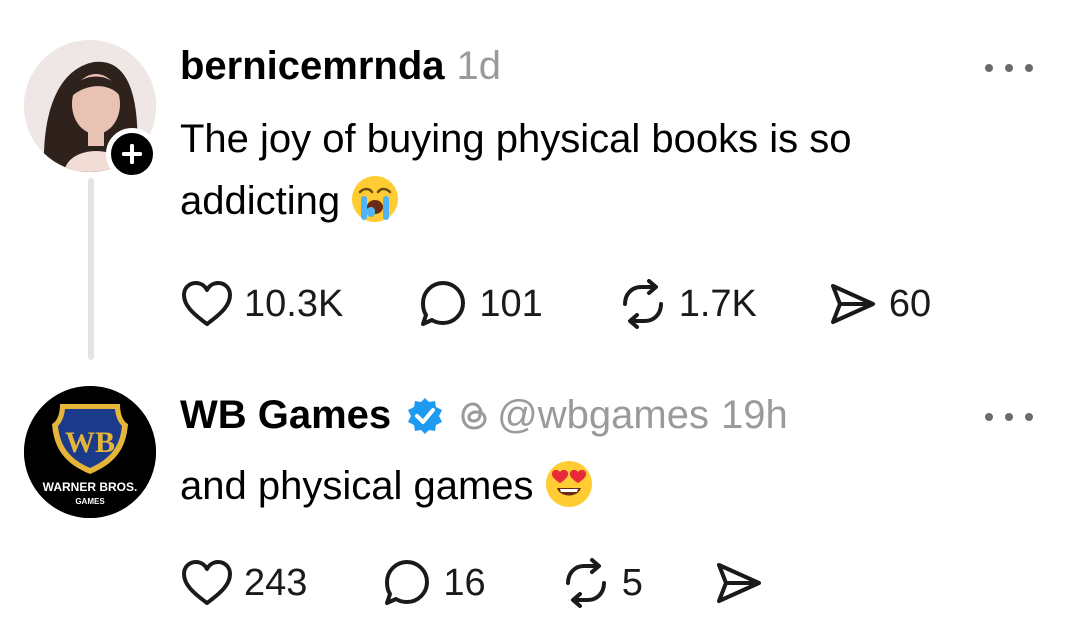  Describe the element at coordinates (555, 304) in the screenshot. I see `post-actions: 10.3K 101 1.7K 60` at that location.